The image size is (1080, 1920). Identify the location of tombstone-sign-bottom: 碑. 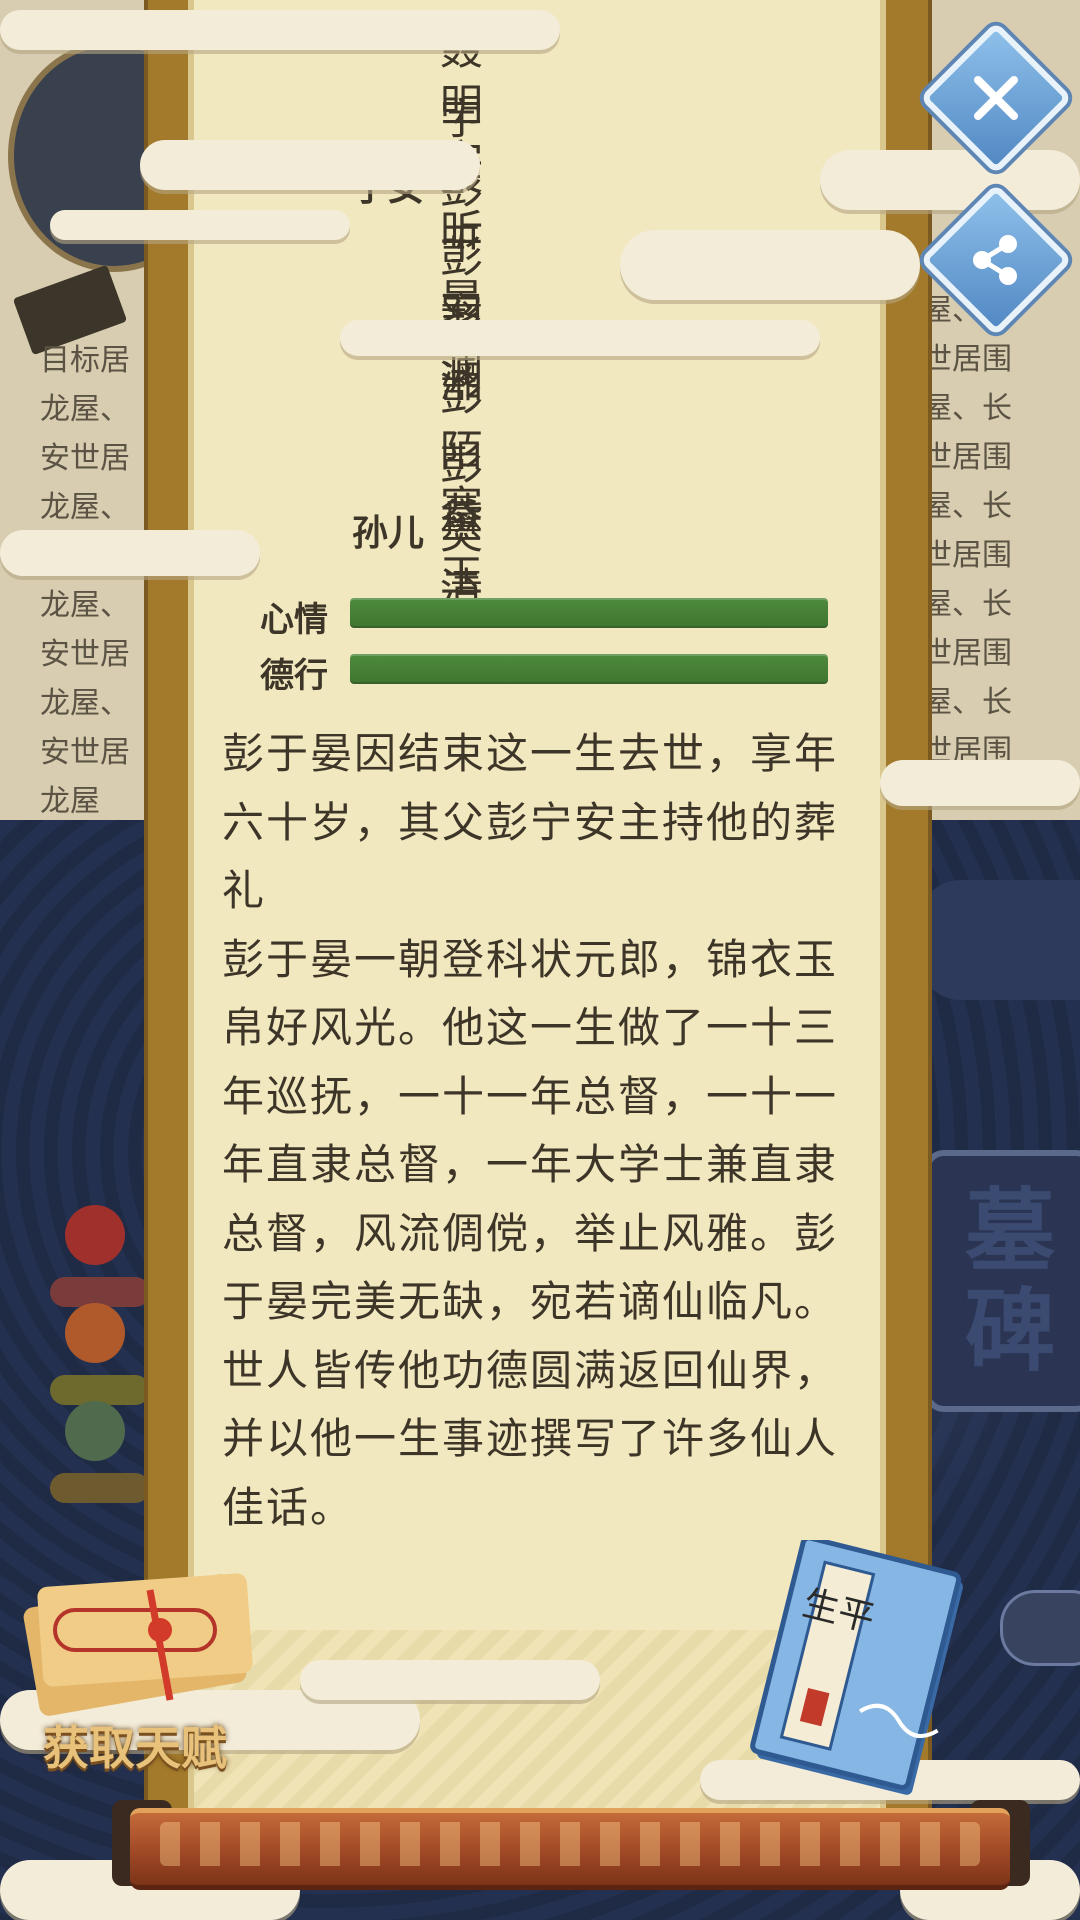
(1010, 1331).